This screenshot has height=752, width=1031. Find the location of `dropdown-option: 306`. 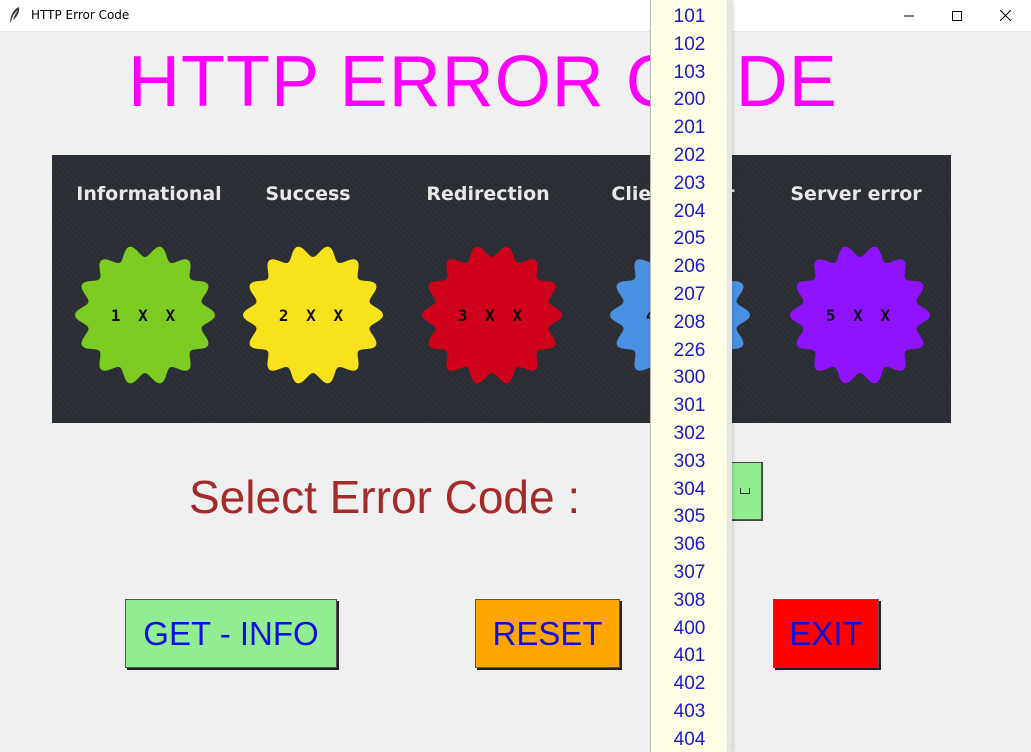

dropdown-option: 306 is located at coordinates (689, 545).